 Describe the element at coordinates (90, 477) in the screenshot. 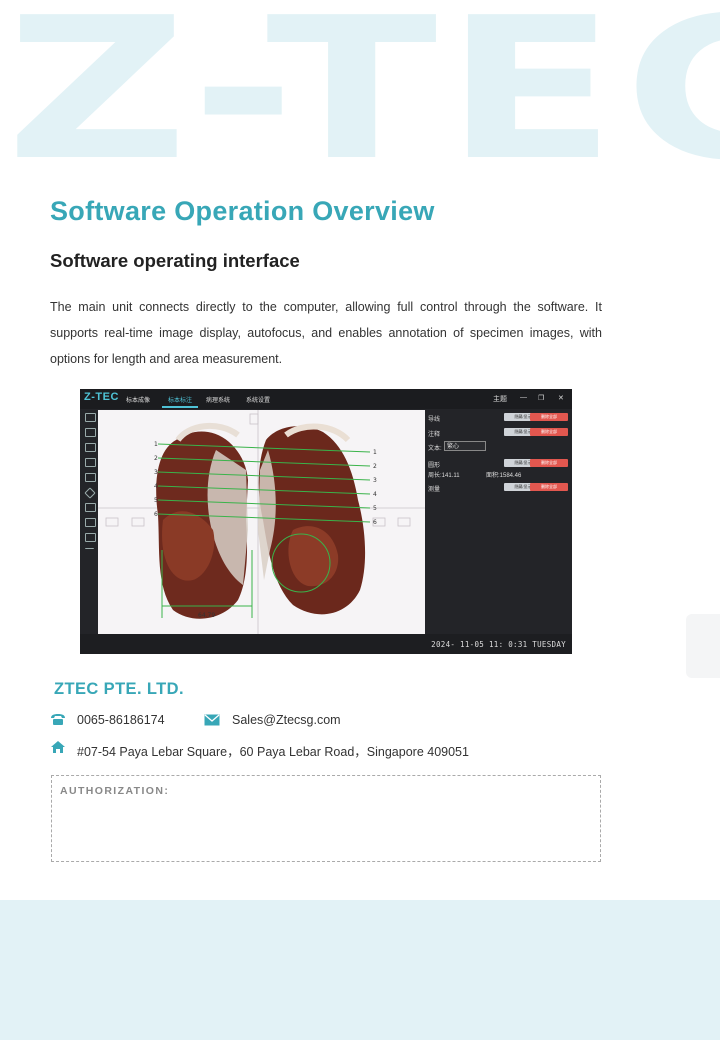

I see `grid-icon` at that location.